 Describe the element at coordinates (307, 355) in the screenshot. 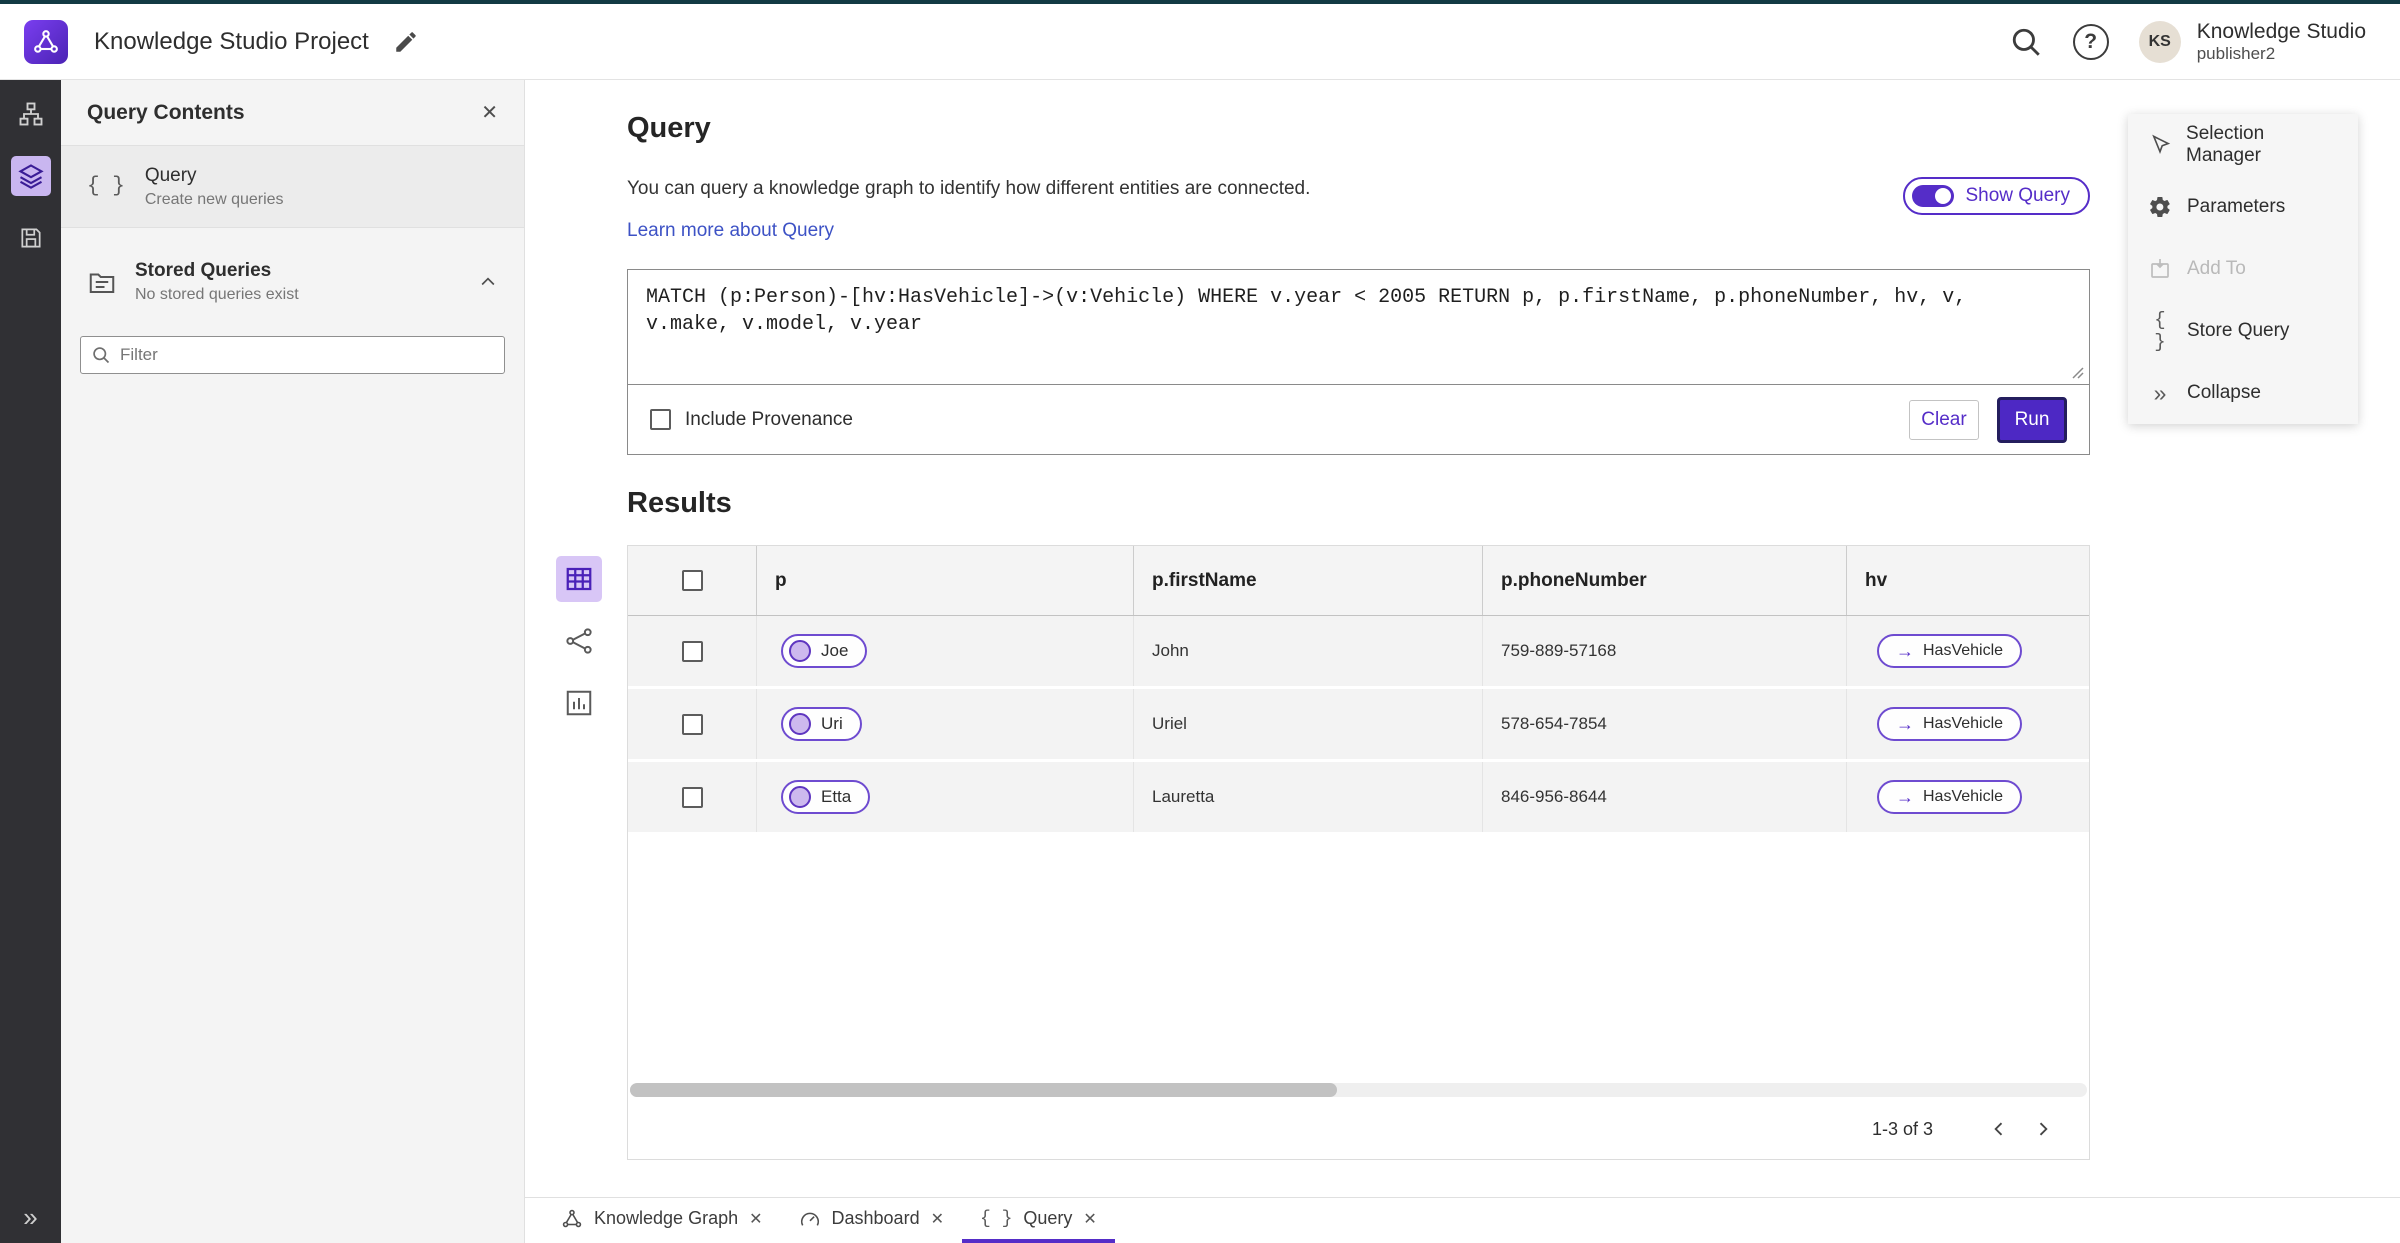

I see `filter-input` at that location.